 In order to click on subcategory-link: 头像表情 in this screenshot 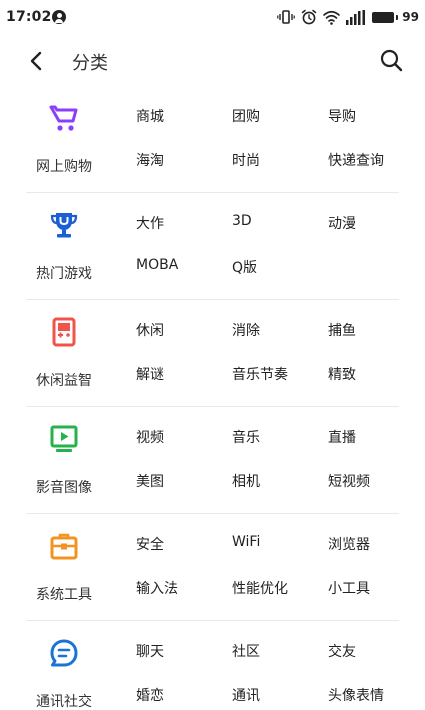, I will do `click(356, 695)`.